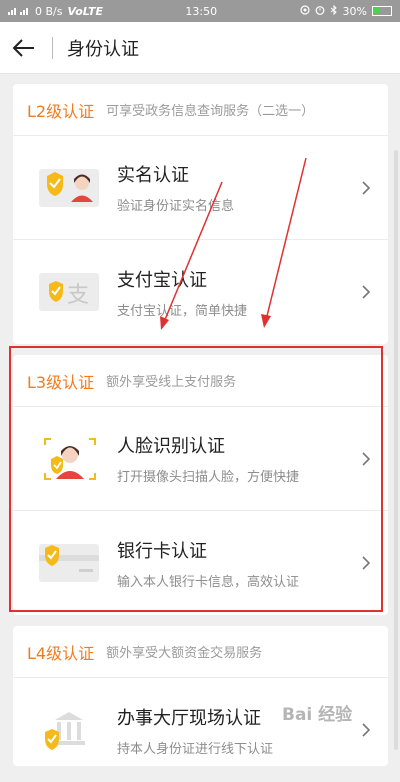 This screenshot has width=400, height=782. I want to click on signal-icon, so click(19, 11).